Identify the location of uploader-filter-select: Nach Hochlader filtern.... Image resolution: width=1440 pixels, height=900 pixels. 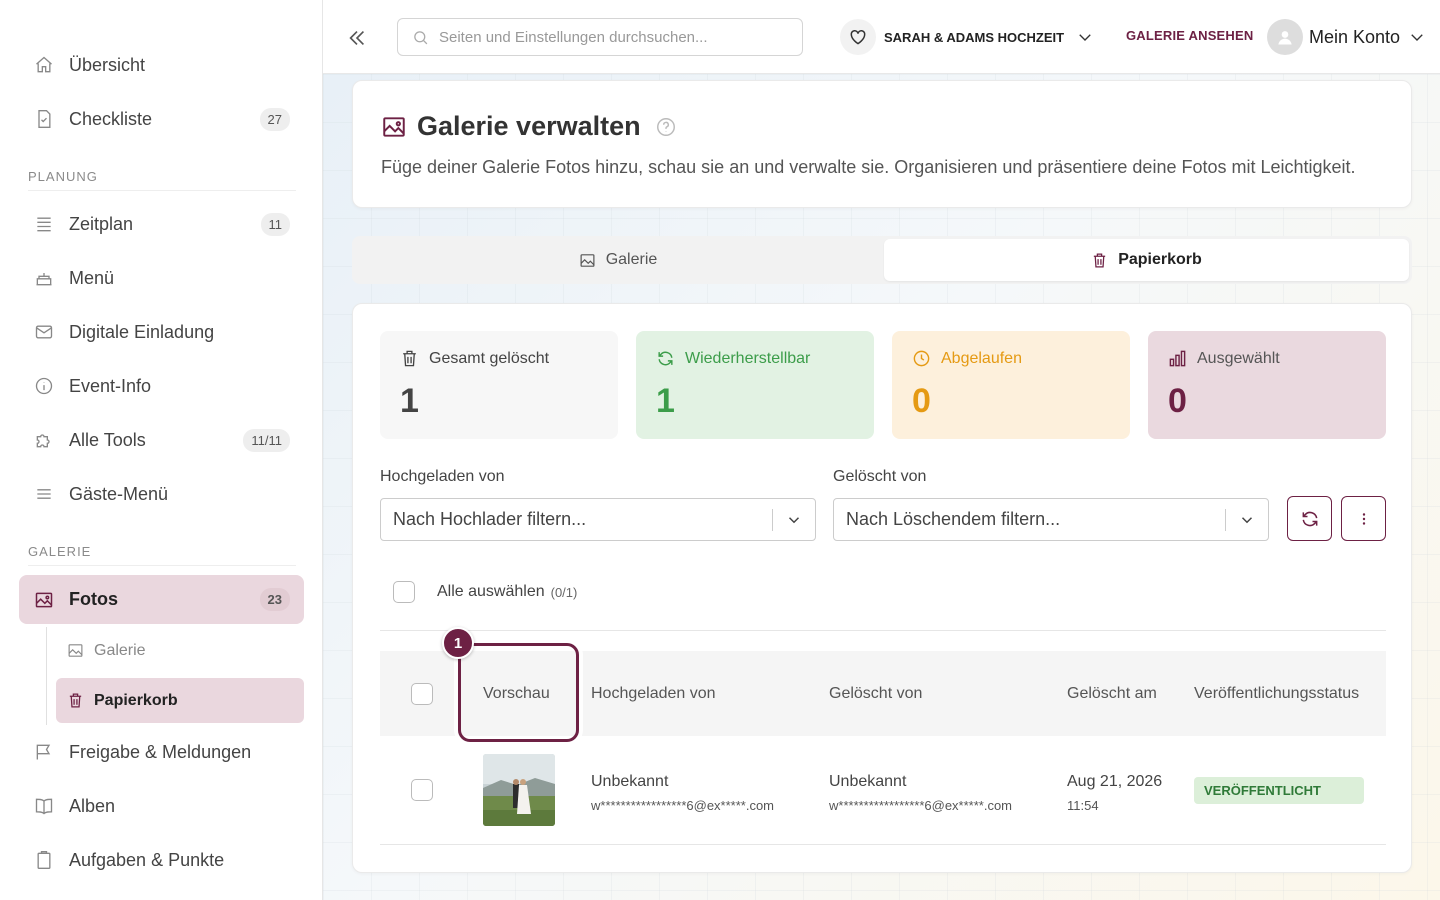
(598, 519).